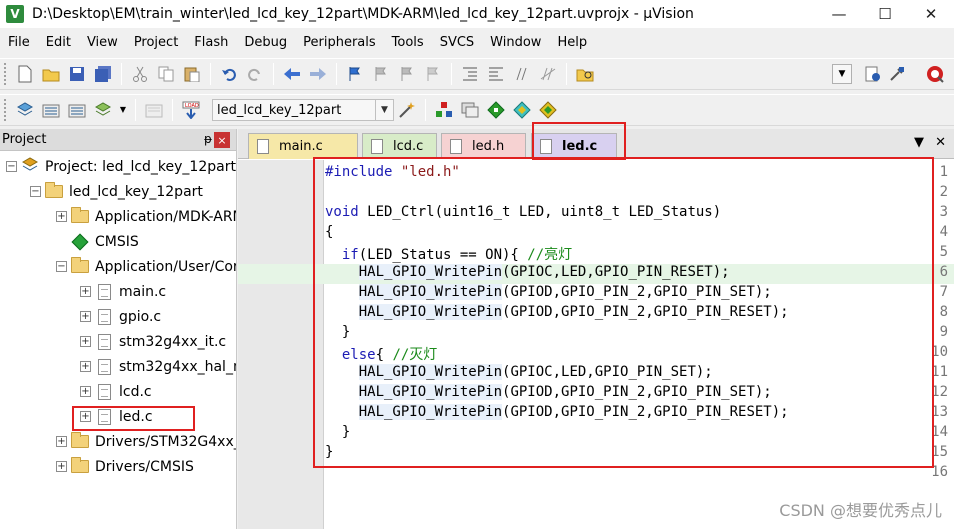  I want to click on search-dropdown-icon: ▼, so click(842, 74).